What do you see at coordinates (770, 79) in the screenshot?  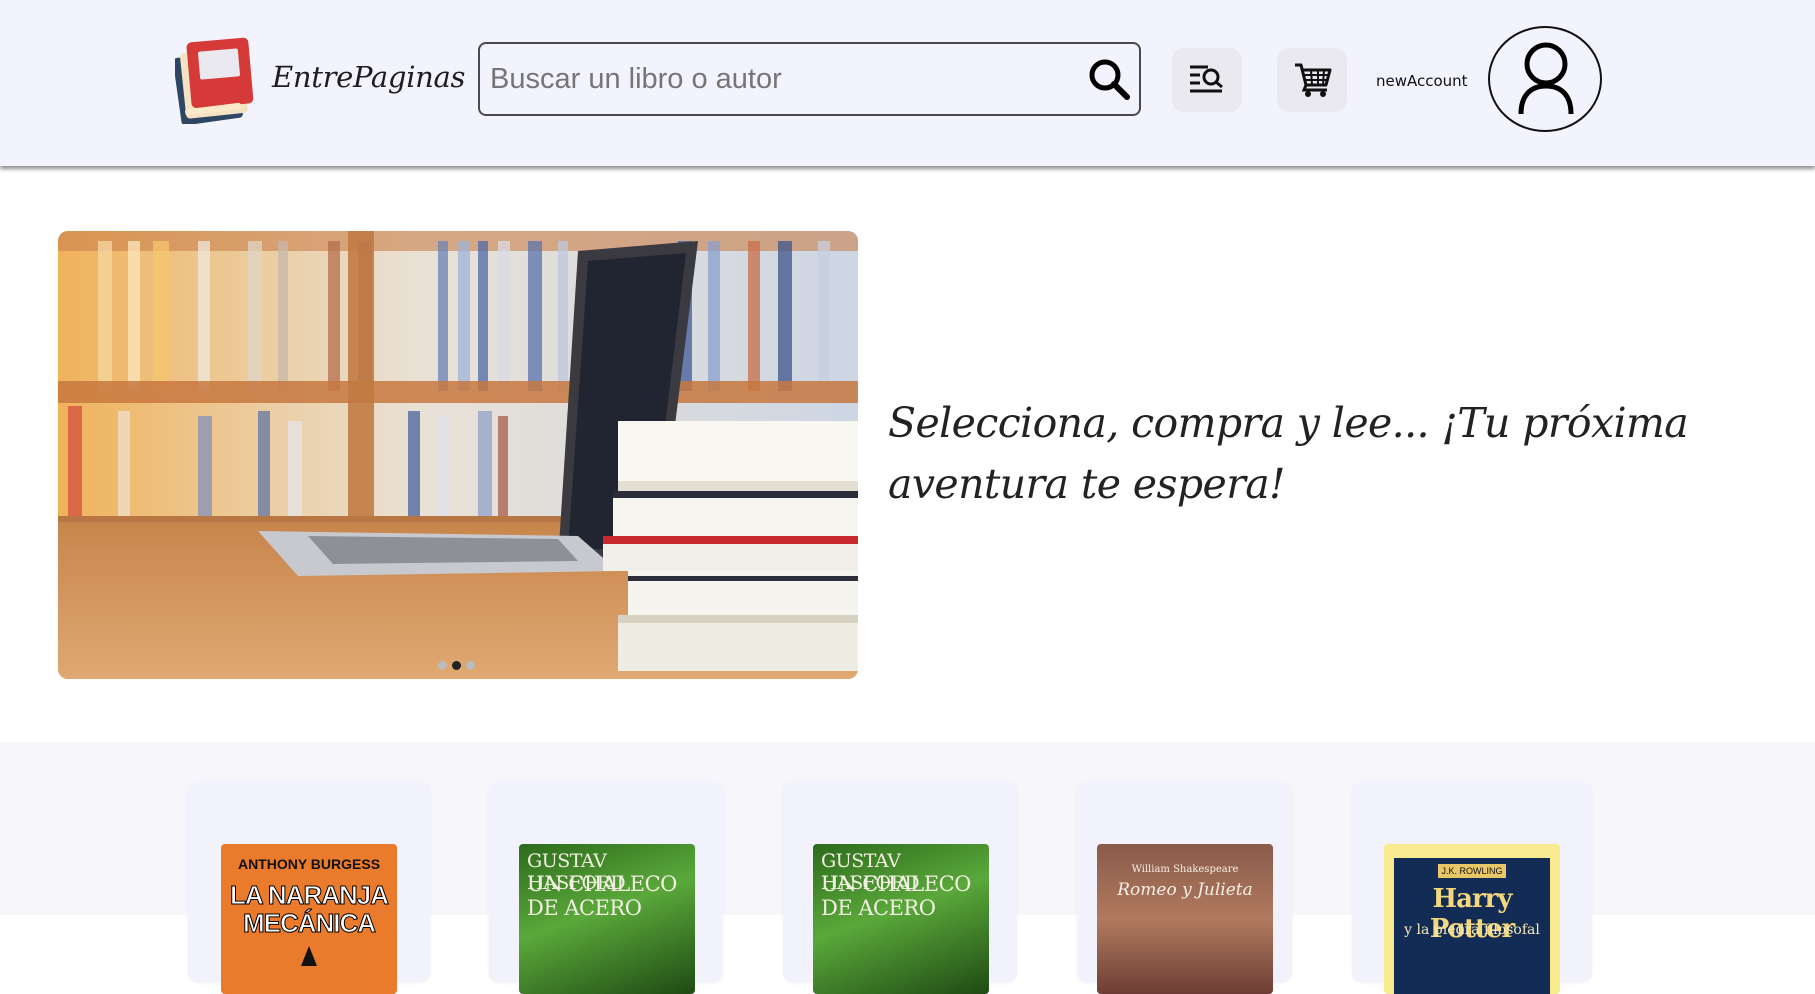 I see `search-input` at bounding box center [770, 79].